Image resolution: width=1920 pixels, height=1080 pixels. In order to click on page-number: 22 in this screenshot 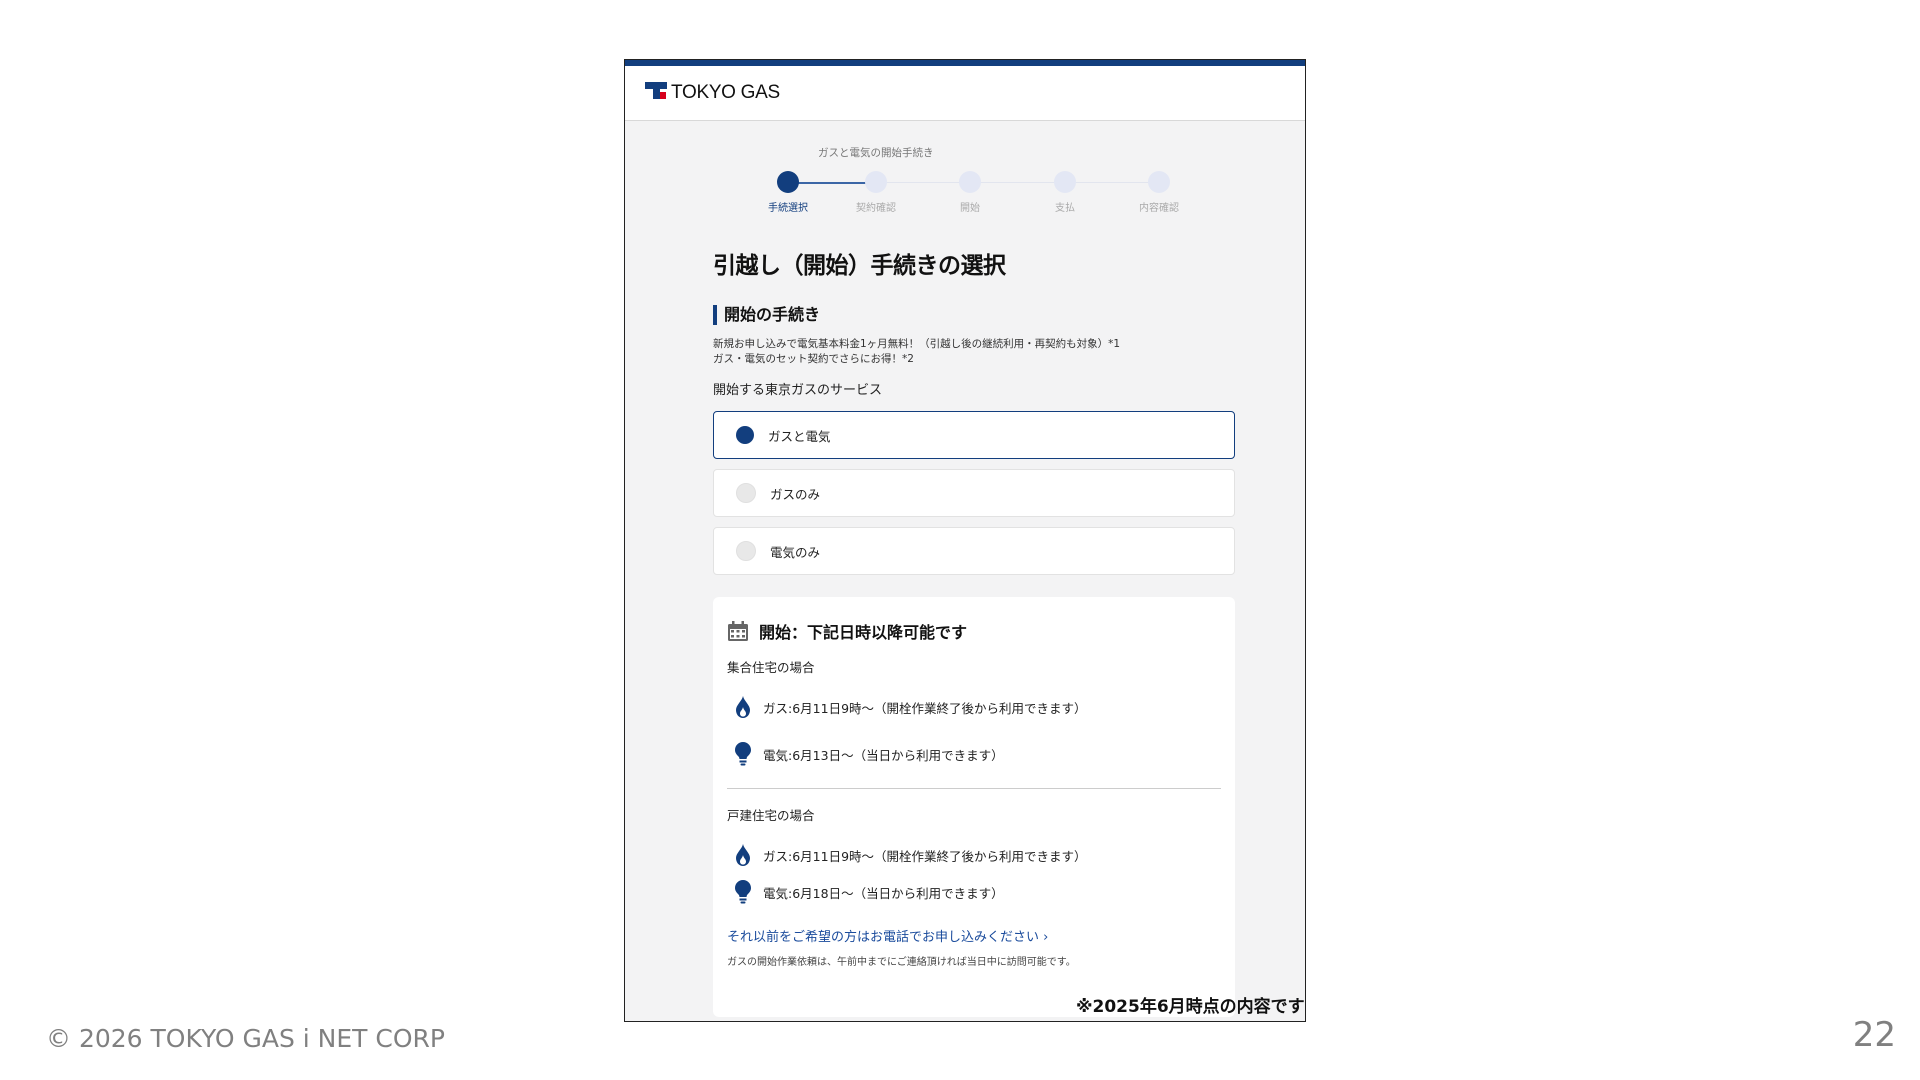, I will do `click(1874, 1035)`.